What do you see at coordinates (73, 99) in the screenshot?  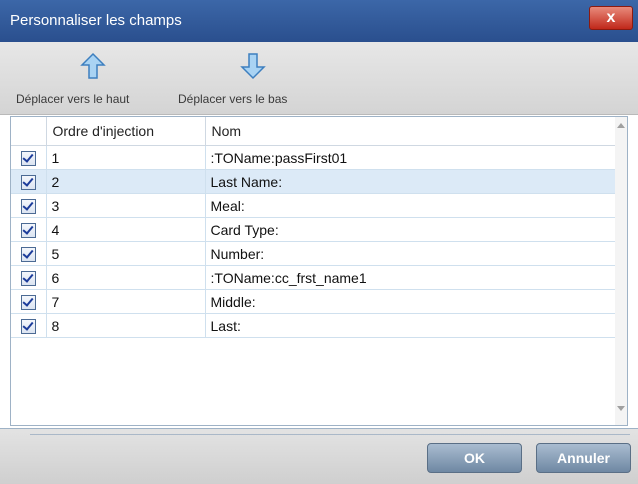 I see `move-up-label: Déplacer vers le haut` at bounding box center [73, 99].